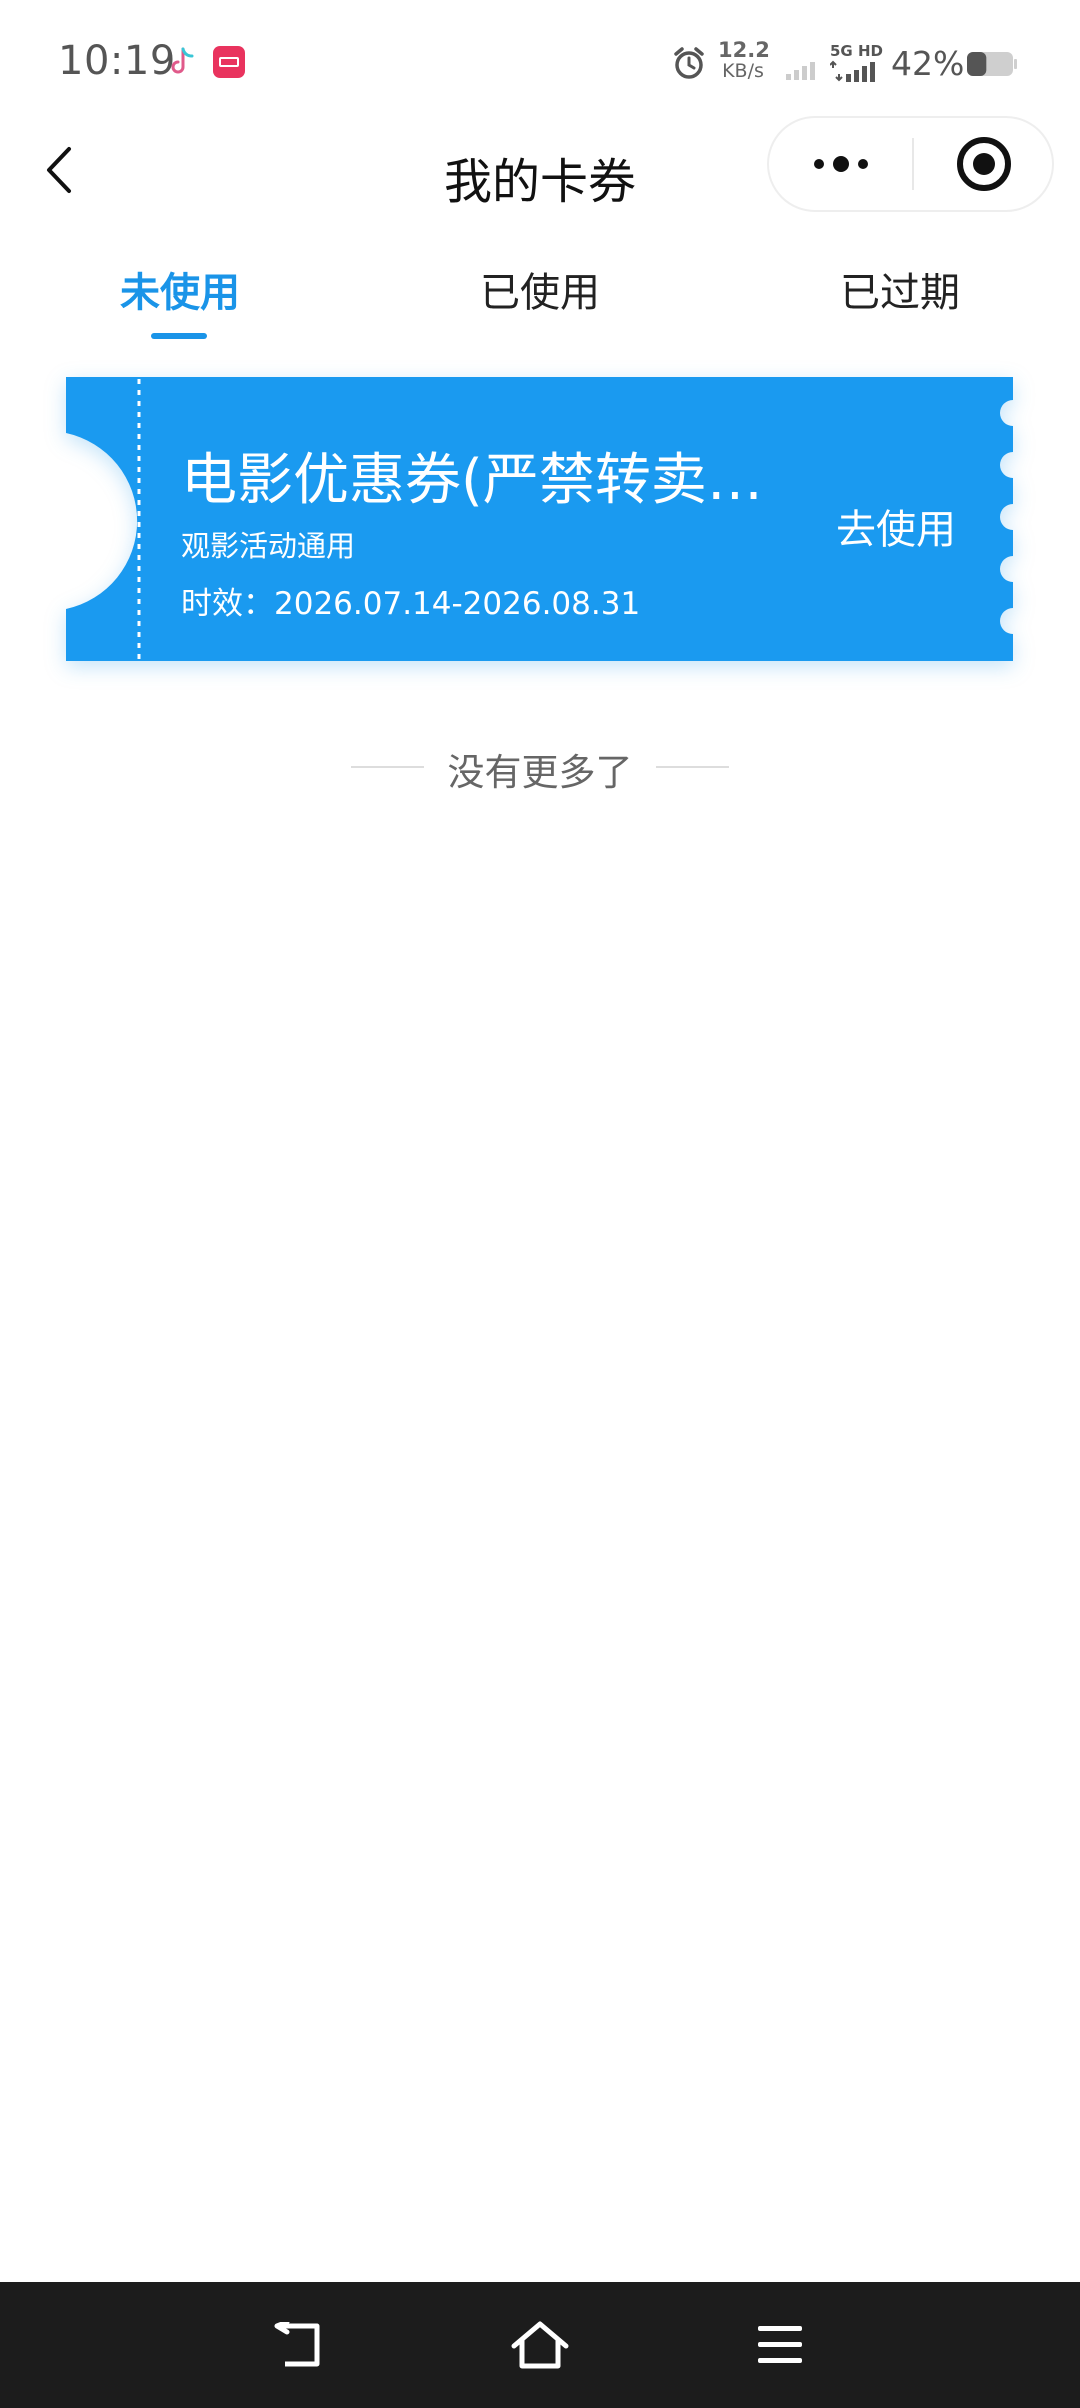 The width and height of the screenshot is (1080, 2408). I want to click on alarm-icon, so click(689, 63).